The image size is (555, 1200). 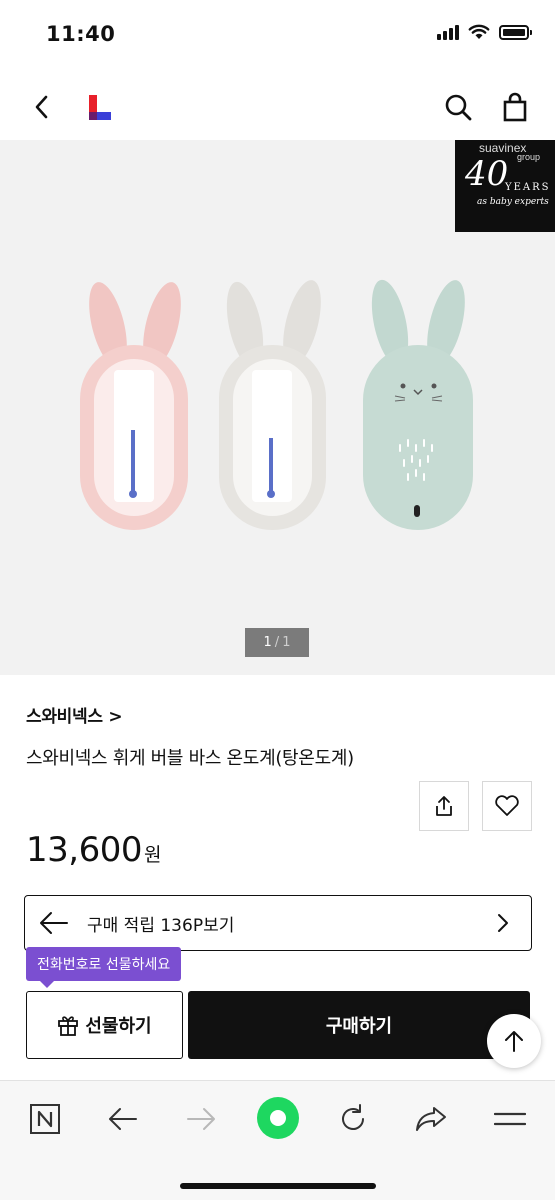 I want to click on menu-button, so click(x=510, y=1119).